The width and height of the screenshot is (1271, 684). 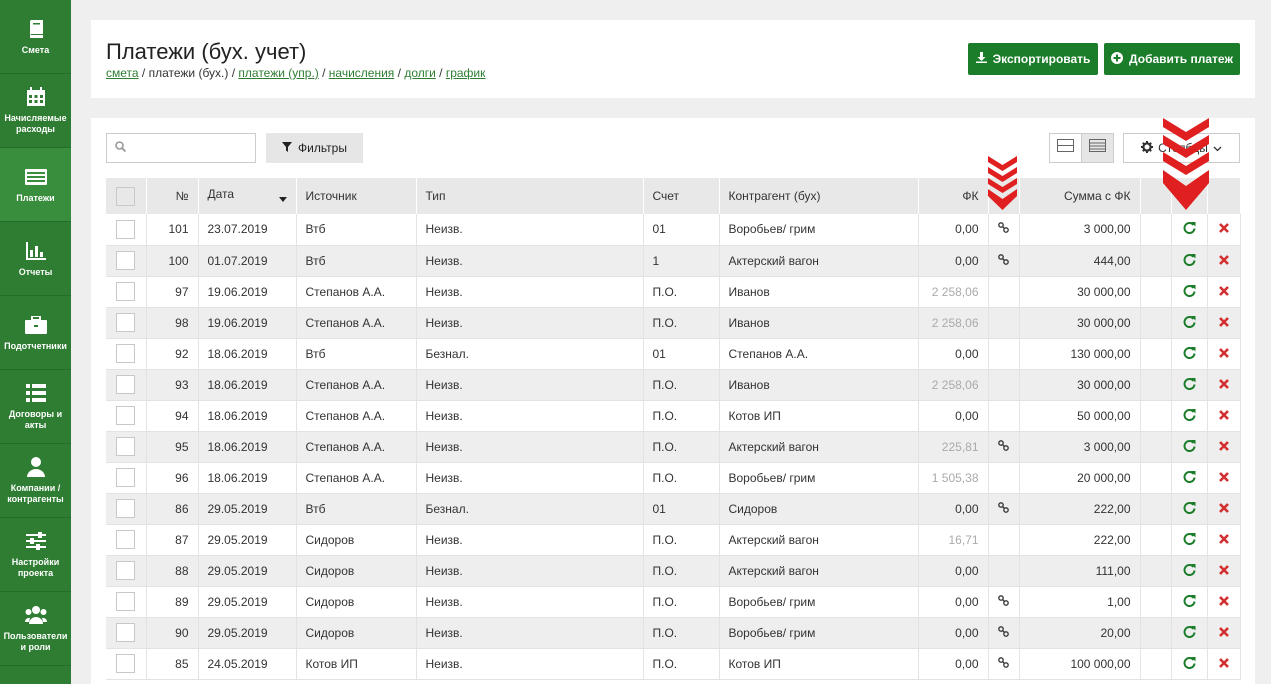 What do you see at coordinates (35, 185) in the screenshot?
I see `sidebar-item-payments: Платежи` at bounding box center [35, 185].